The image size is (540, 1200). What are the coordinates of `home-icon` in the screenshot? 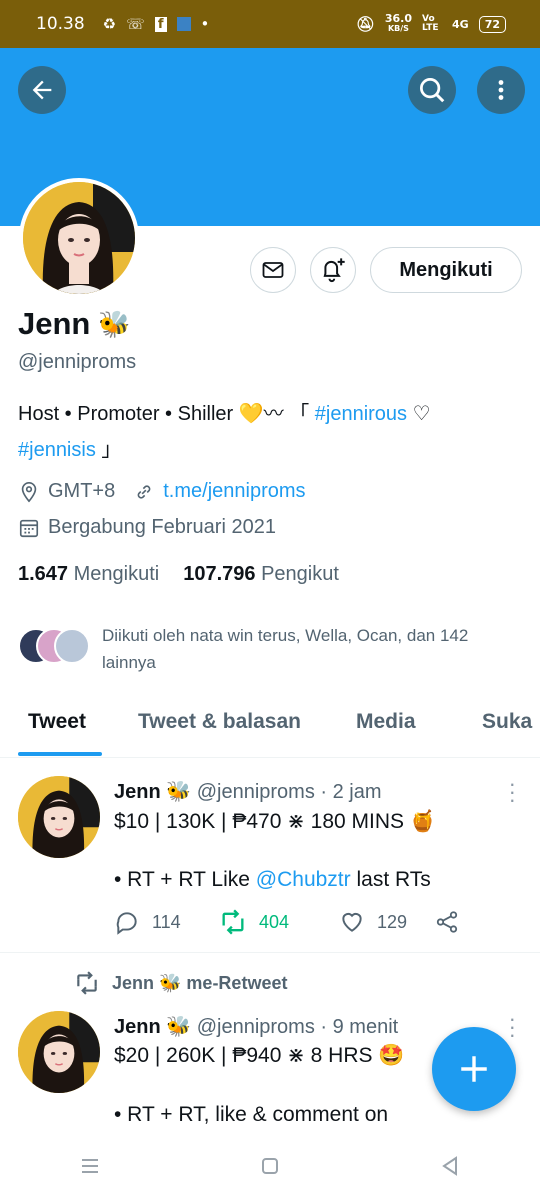 It's located at (270, 1166).